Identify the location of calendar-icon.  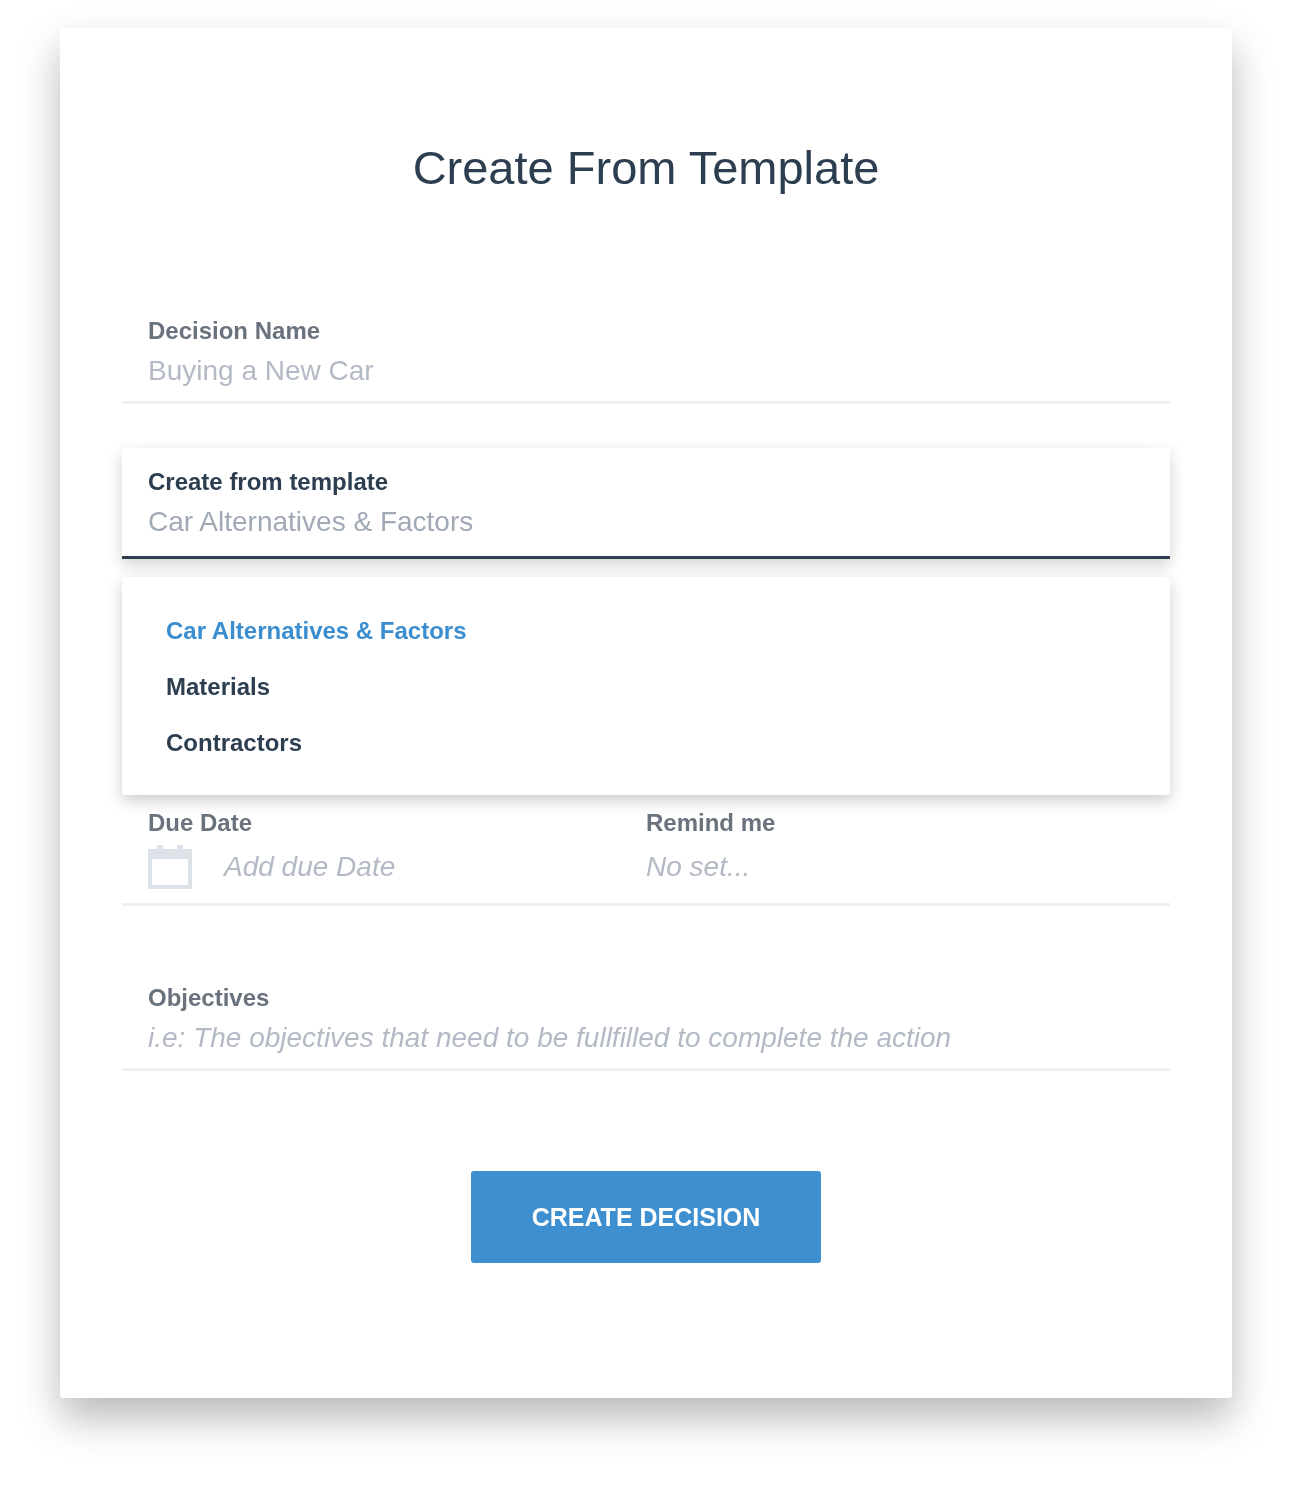
(170, 867).